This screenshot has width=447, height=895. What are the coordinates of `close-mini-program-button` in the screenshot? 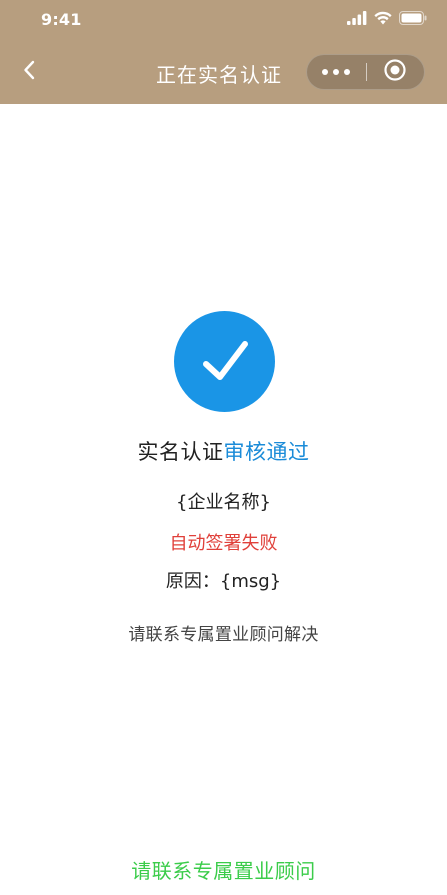 It's located at (395, 72).